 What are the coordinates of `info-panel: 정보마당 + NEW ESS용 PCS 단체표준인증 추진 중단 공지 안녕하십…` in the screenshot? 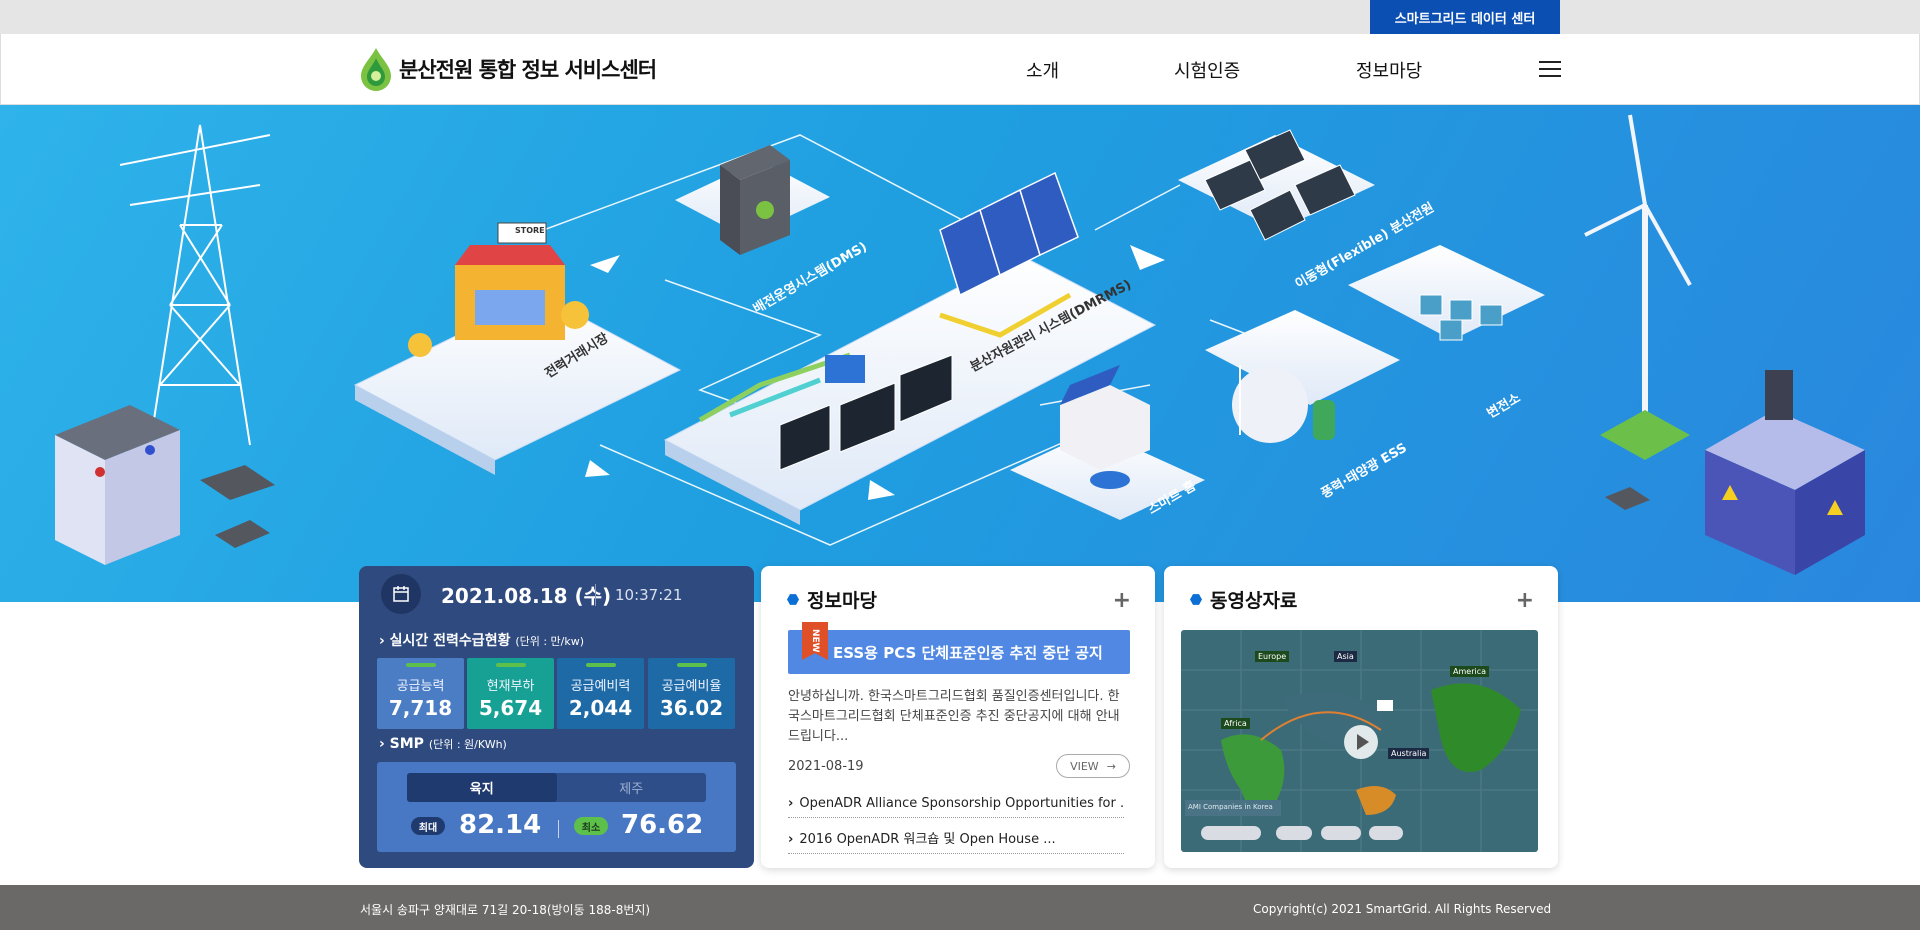 It's located at (958, 717).